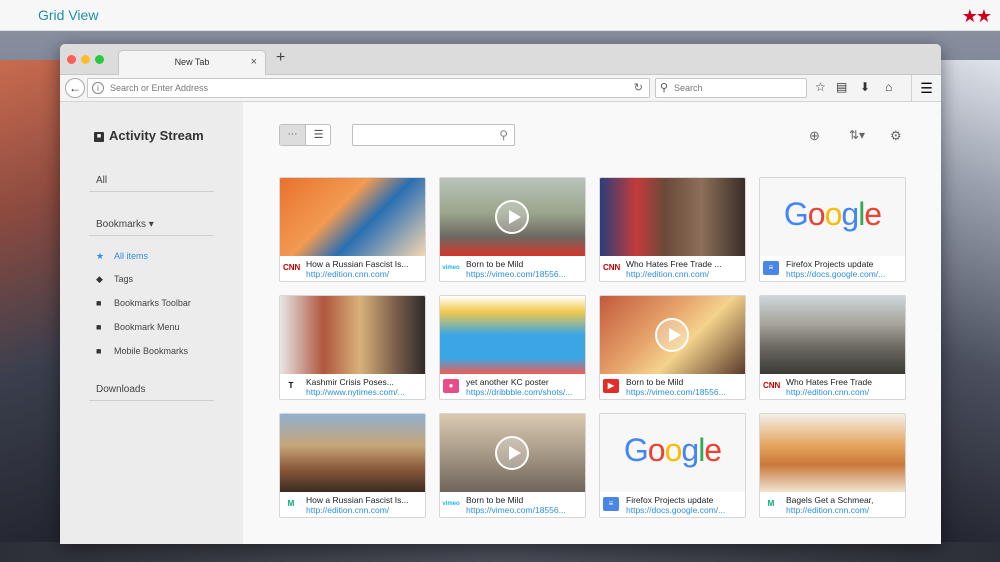 Image resolution: width=1000 pixels, height=562 pixels. I want to click on medium-favicon-icon: M, so click(771, 504).